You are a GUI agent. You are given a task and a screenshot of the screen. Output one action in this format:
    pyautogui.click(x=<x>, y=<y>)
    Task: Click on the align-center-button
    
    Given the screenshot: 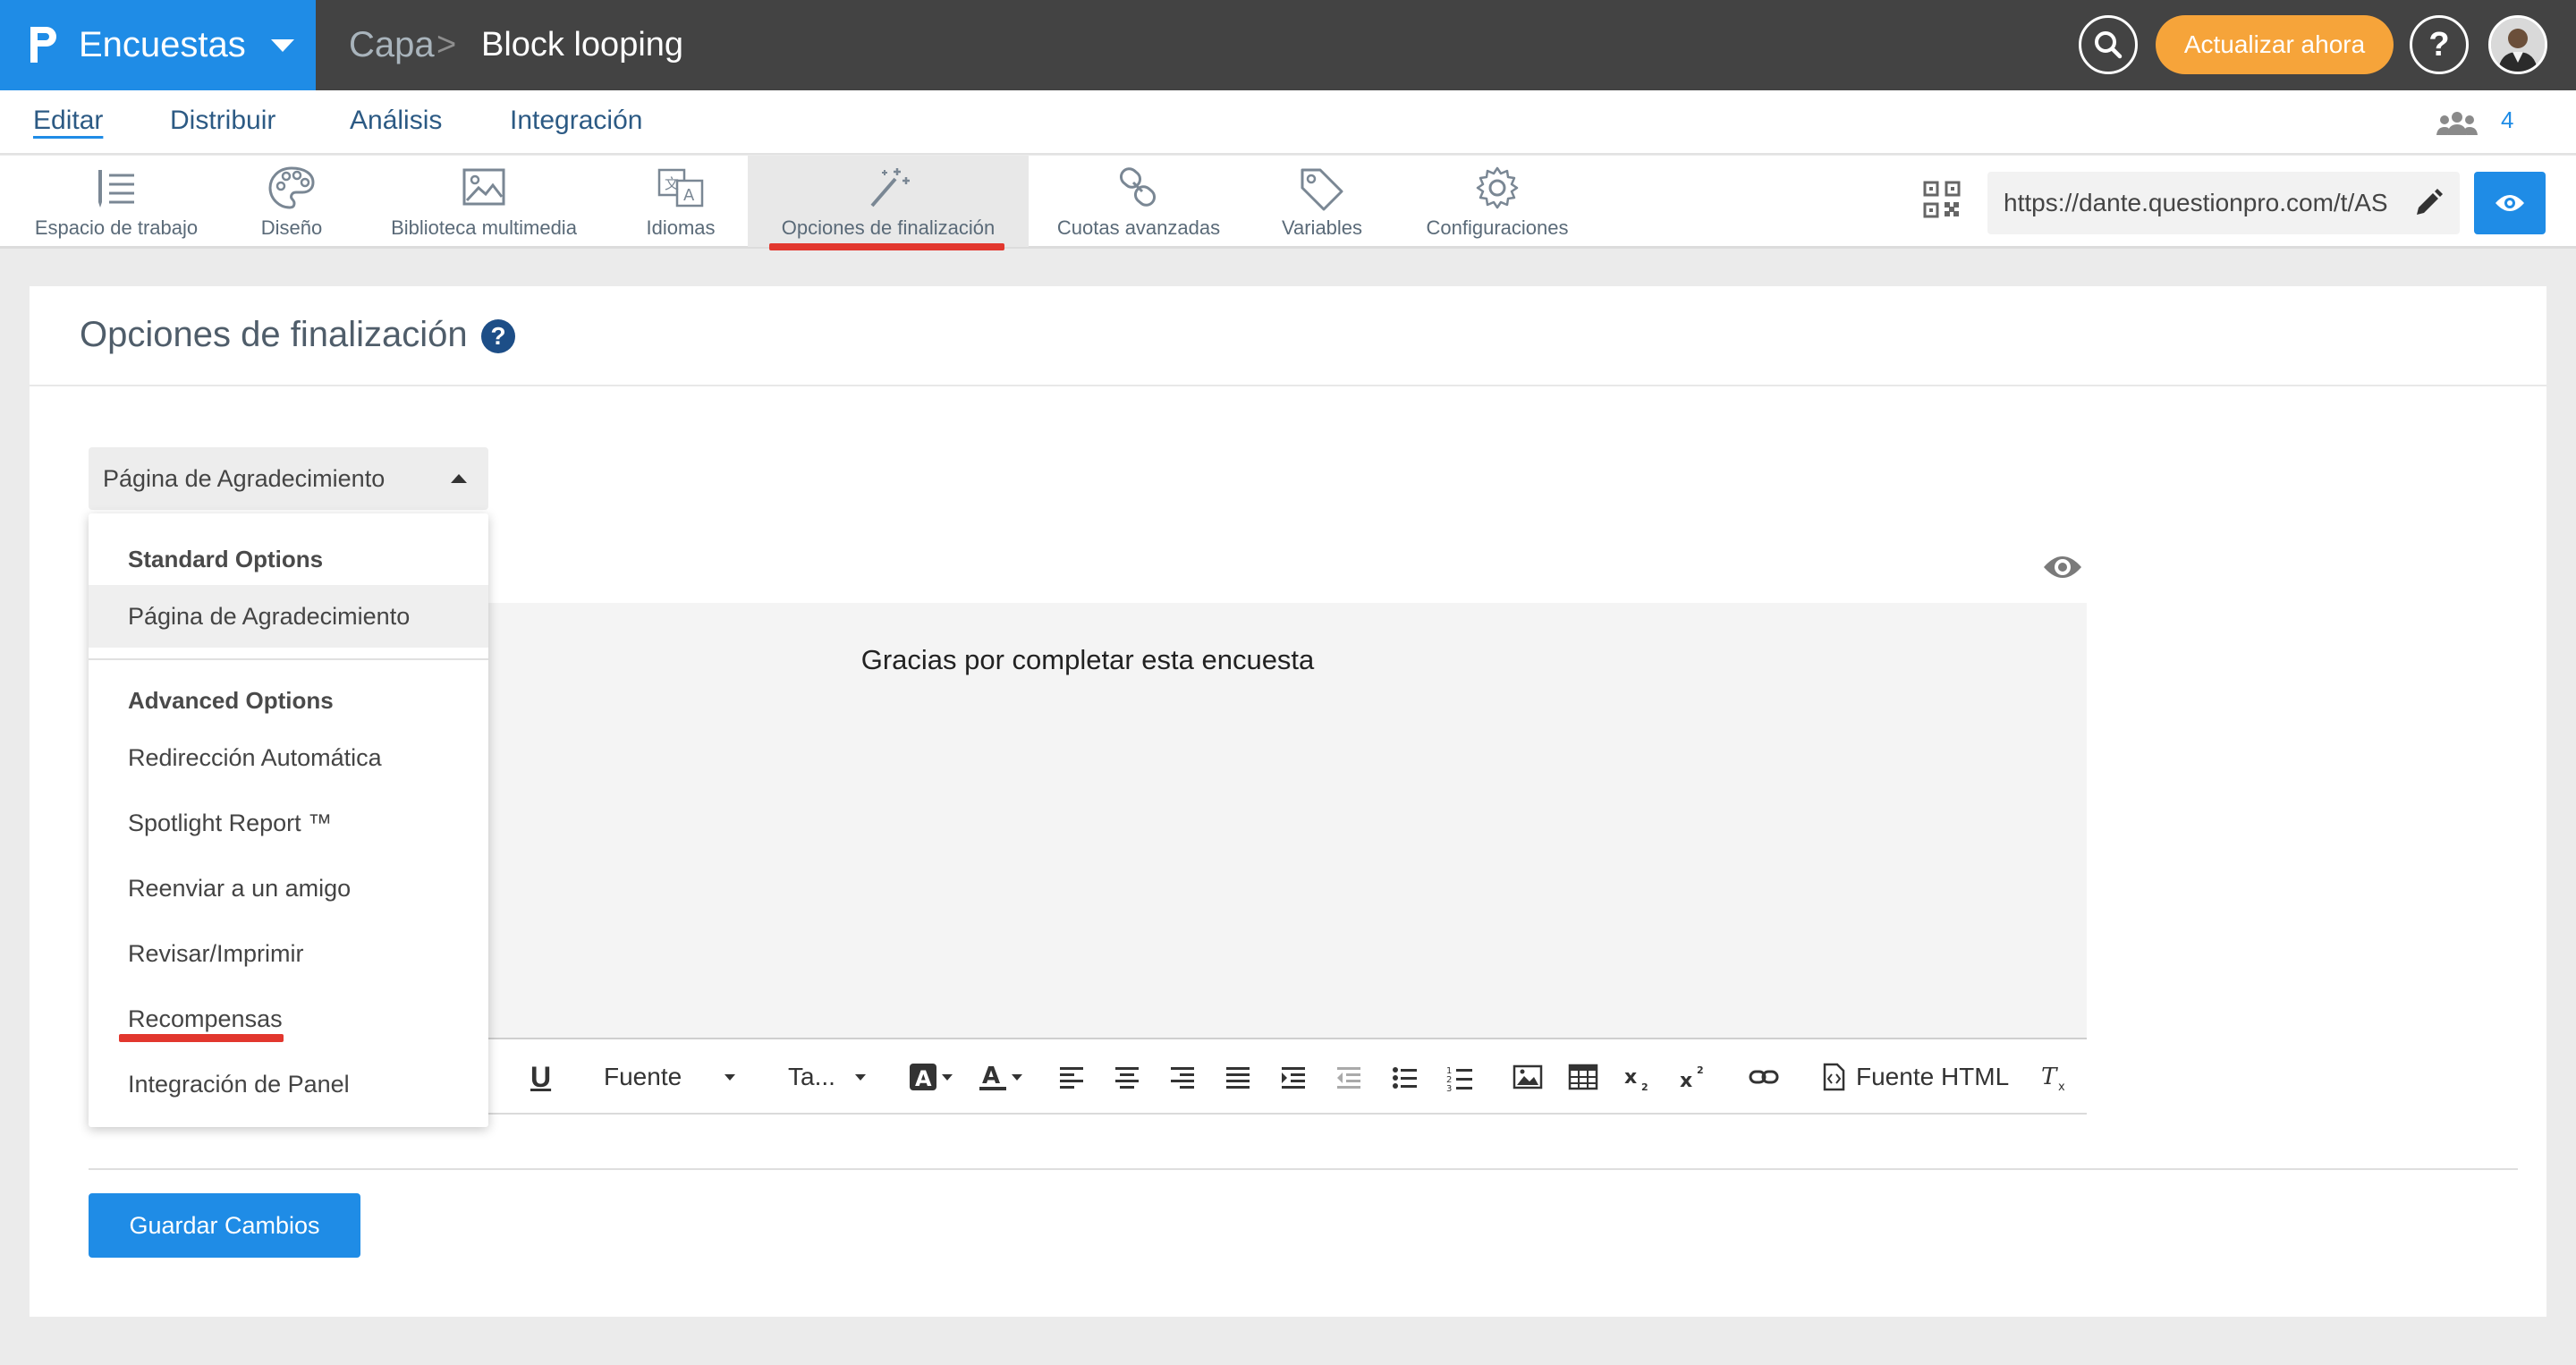 What is the action you would take?
    pyautogui.click(x=1127, y=1077)
    